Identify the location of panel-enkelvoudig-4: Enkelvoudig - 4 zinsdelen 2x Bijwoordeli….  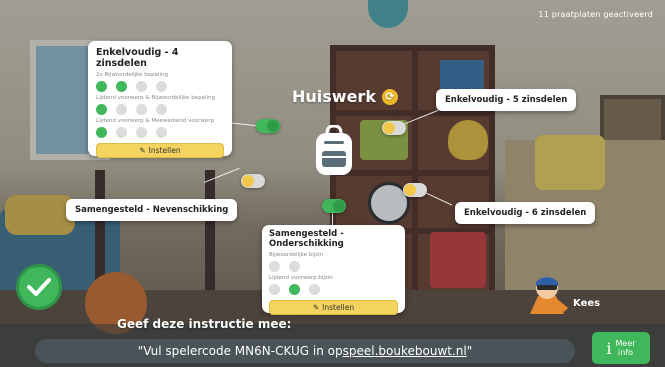
(160, 99).